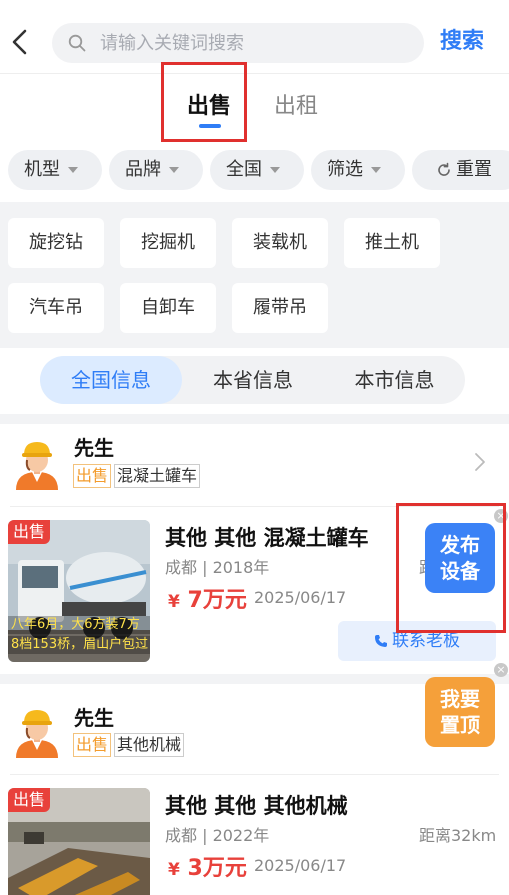 This screenshot has width=509, height=895. Describe the element at coordinates (56, 243) in the screenshot. I see `category-item: 旋挖钻` at that location.